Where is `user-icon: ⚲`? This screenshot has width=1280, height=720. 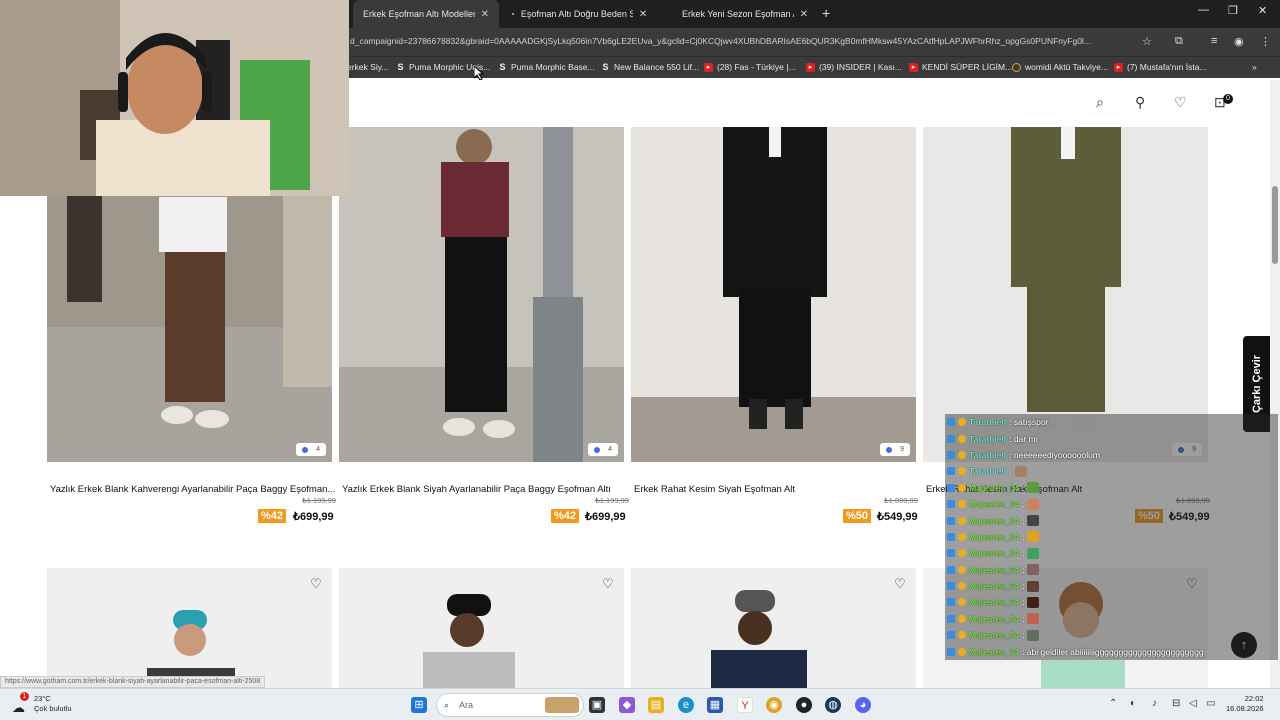 user-icon: ⚲ is located at coordinates (1140, 102).